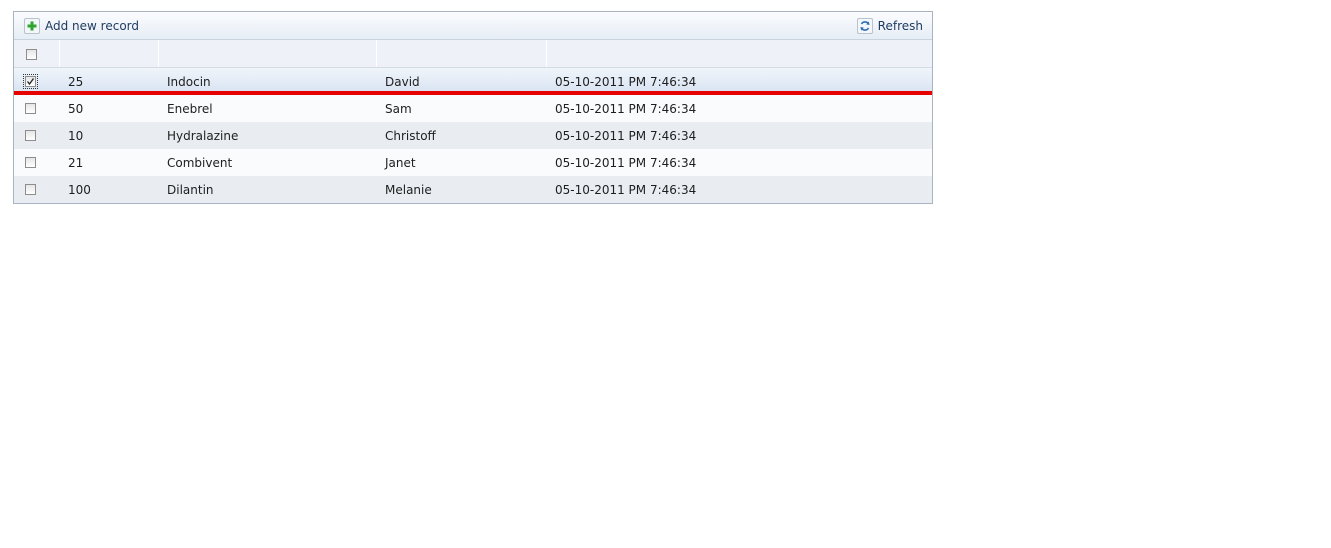 This screenshot has height=548, width=1331. I want to click on table-row: 25 Indocin David 05-10-2011 PM 7:46:34, so click(473, 81).